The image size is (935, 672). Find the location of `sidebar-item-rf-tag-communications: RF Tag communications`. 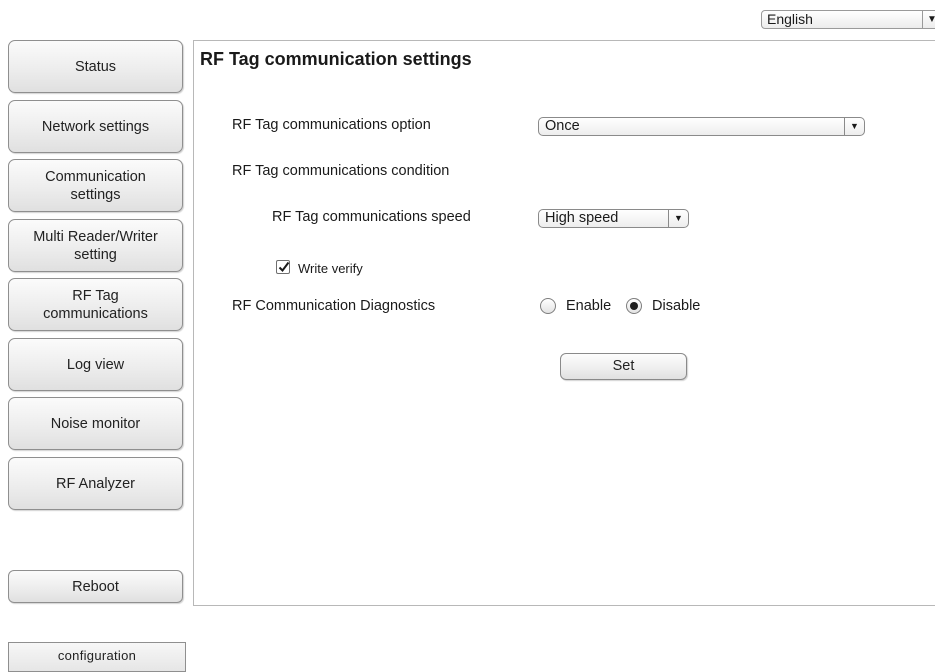

sidebar-item-rf-tag-communications: RF Tag communications is located at coordinates (95, 304).